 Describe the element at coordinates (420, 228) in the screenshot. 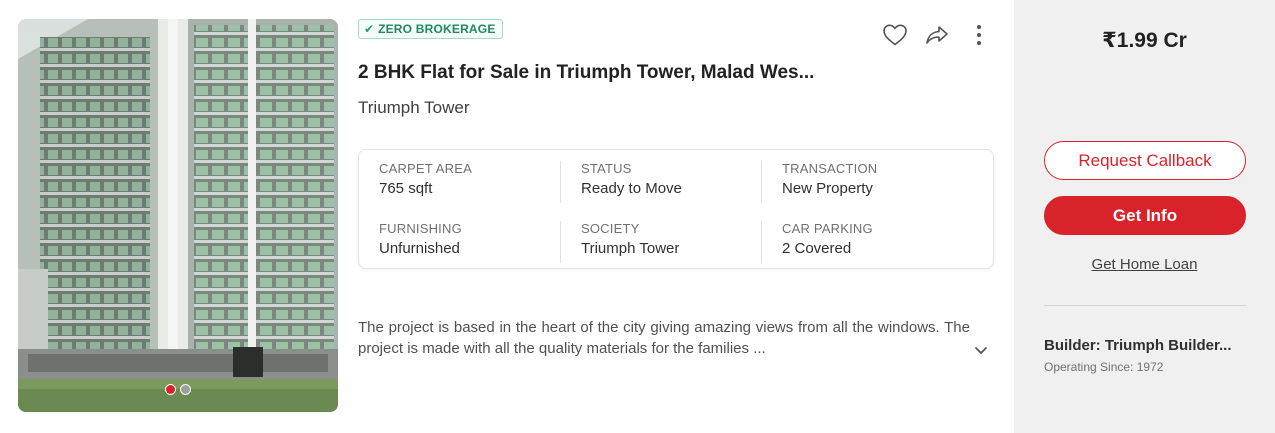

I see `spec-label: FURNISHING` at that location.